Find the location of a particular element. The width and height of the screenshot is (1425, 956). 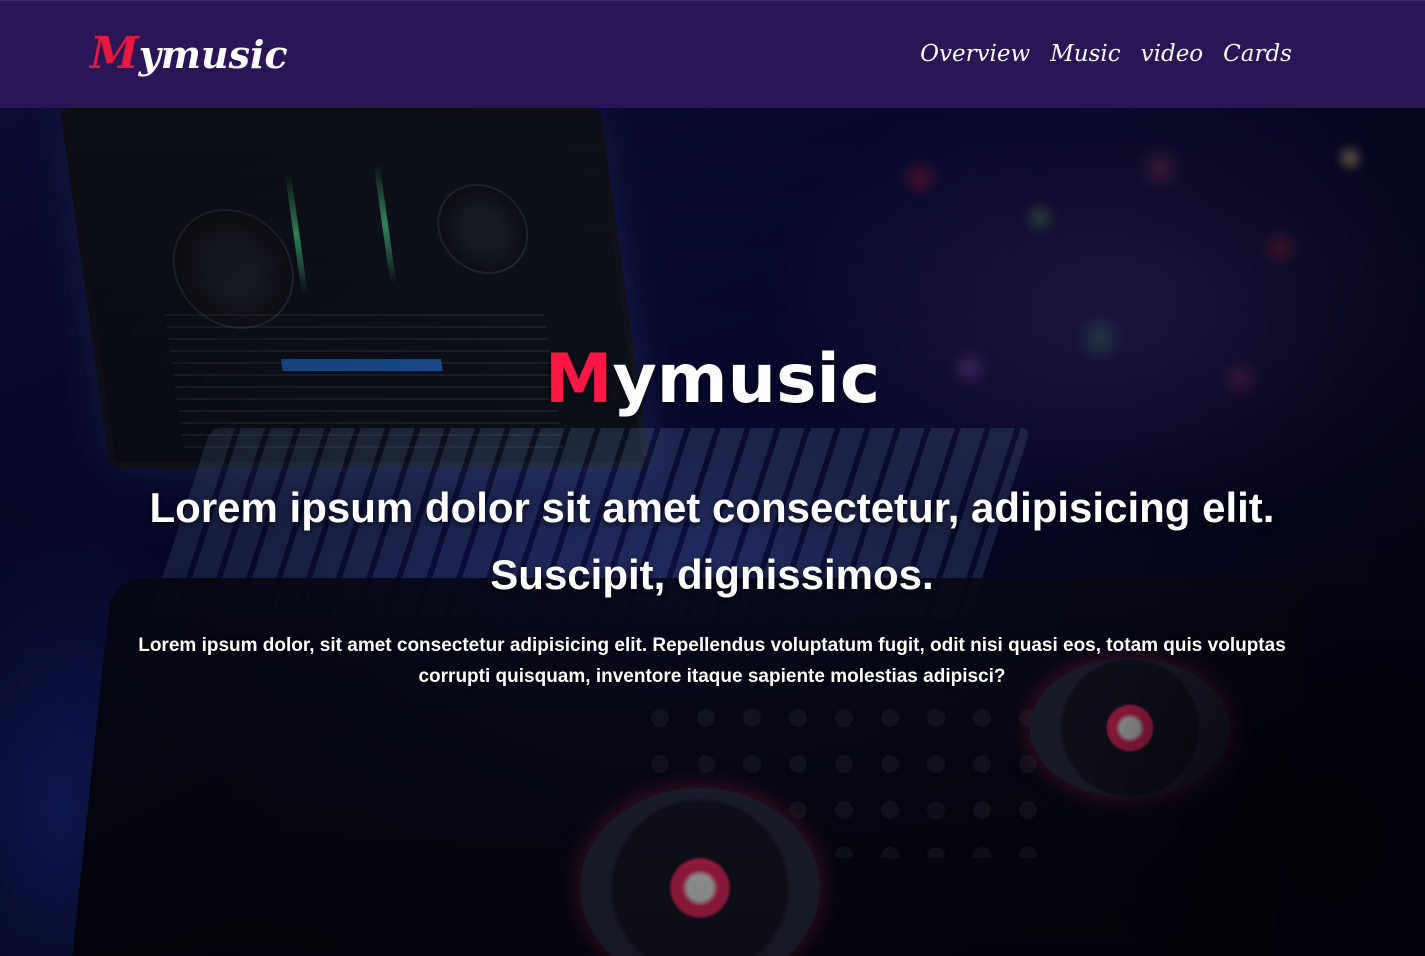

nav-link-overview: Overview is located at coordinates (975, 54).